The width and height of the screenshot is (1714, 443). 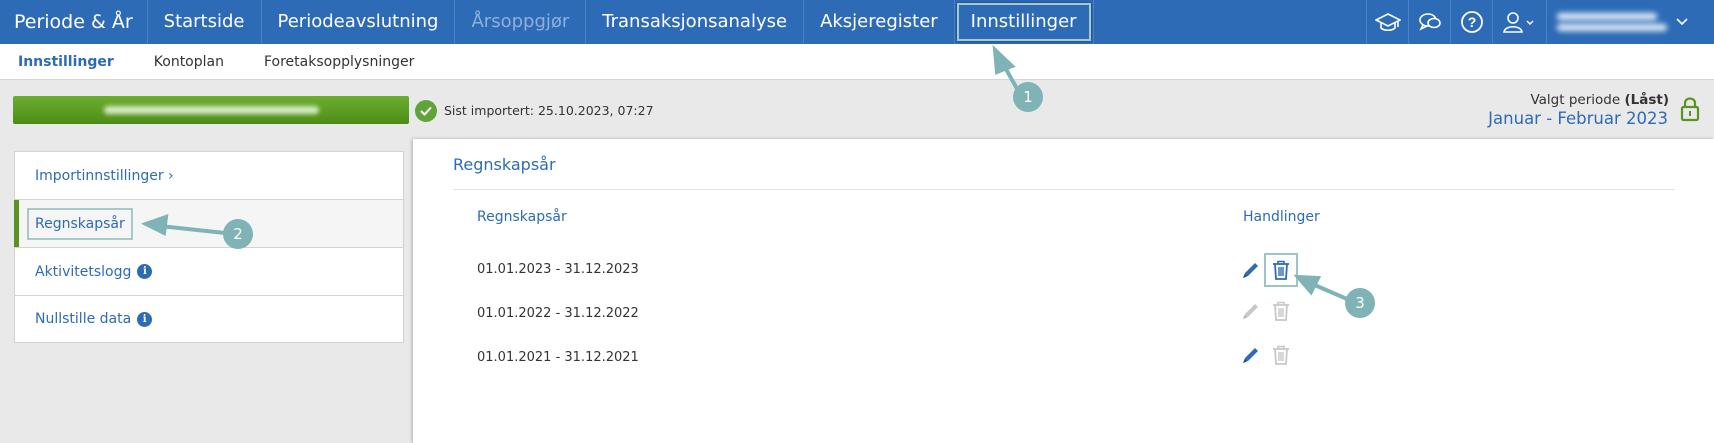 What do you see at coordinates (74, 22) in the screenshot?
I see `app-brand: Periode & År` at bounding box center [74, 22].